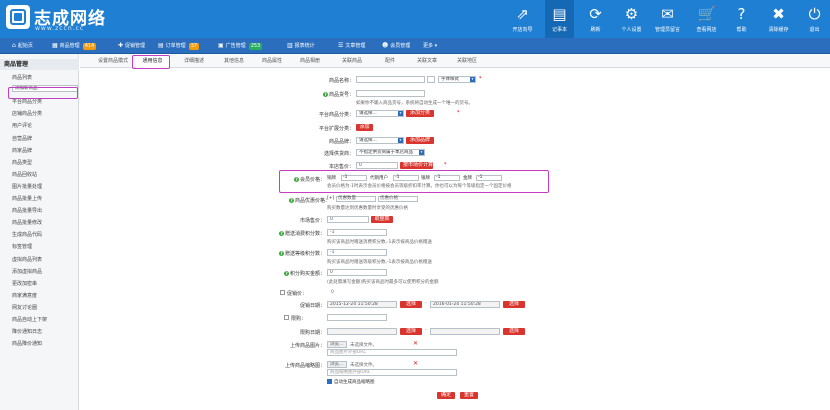  I want to click on sidebar-item: 虚拟商品列表, so click(45, 260).